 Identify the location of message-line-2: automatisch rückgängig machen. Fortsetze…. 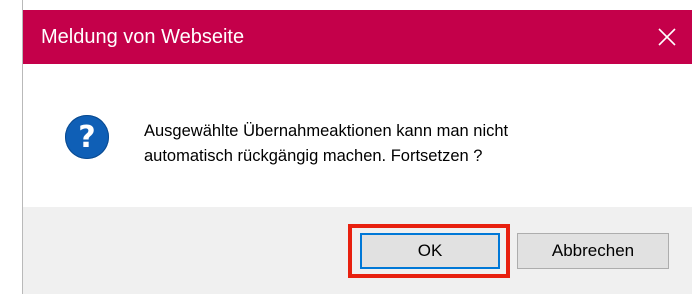
(313, 156).